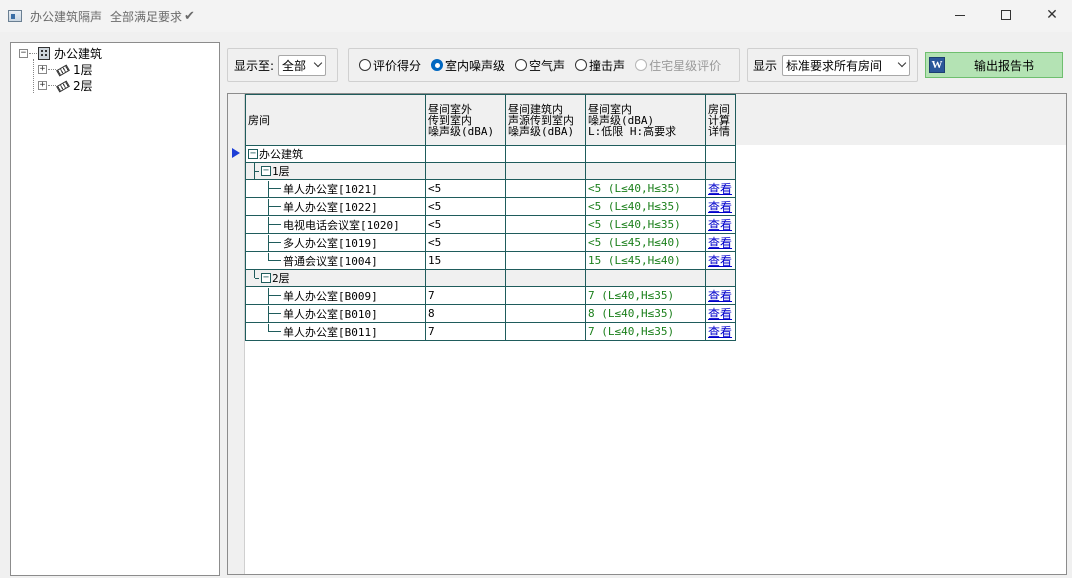 Image resolution: width=1072 pixels, height=578 pixels. What do you see at coordinates (719, 109) in the screenshot?
I see `header-line: 房间` at bounding box center [719, 109].